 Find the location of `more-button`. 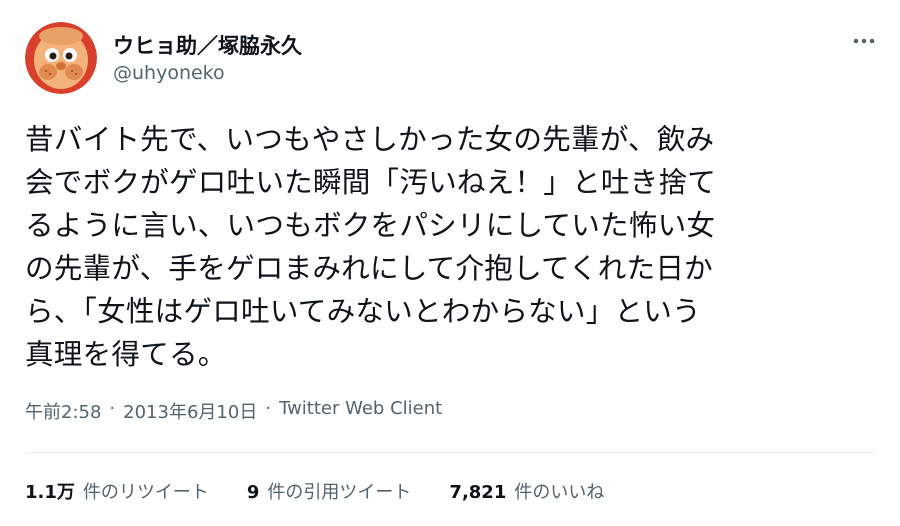

more-button is located at coordinates (864, 41).